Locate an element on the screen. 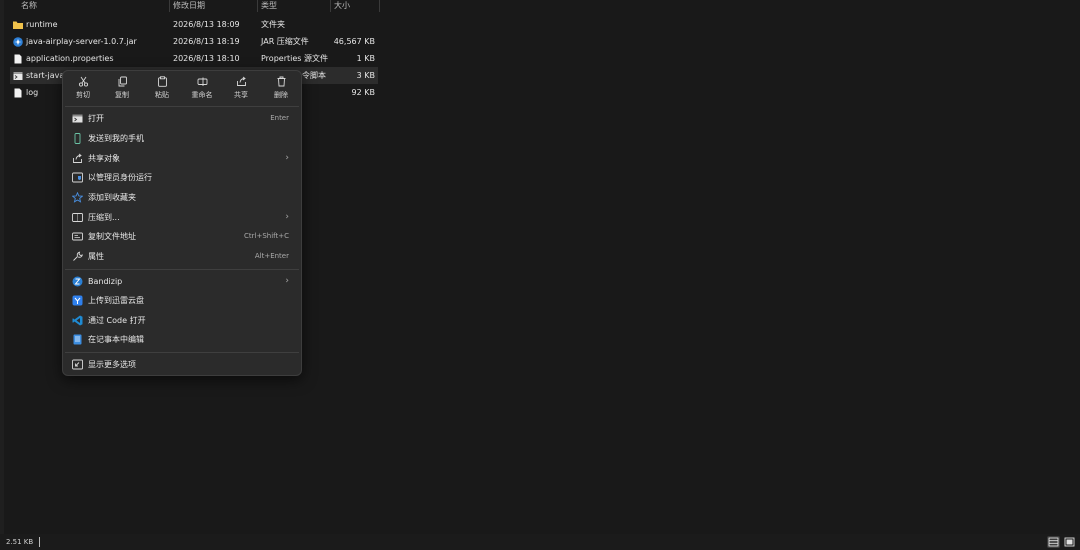  file-name: runtime is located at coordinates (42, 24).